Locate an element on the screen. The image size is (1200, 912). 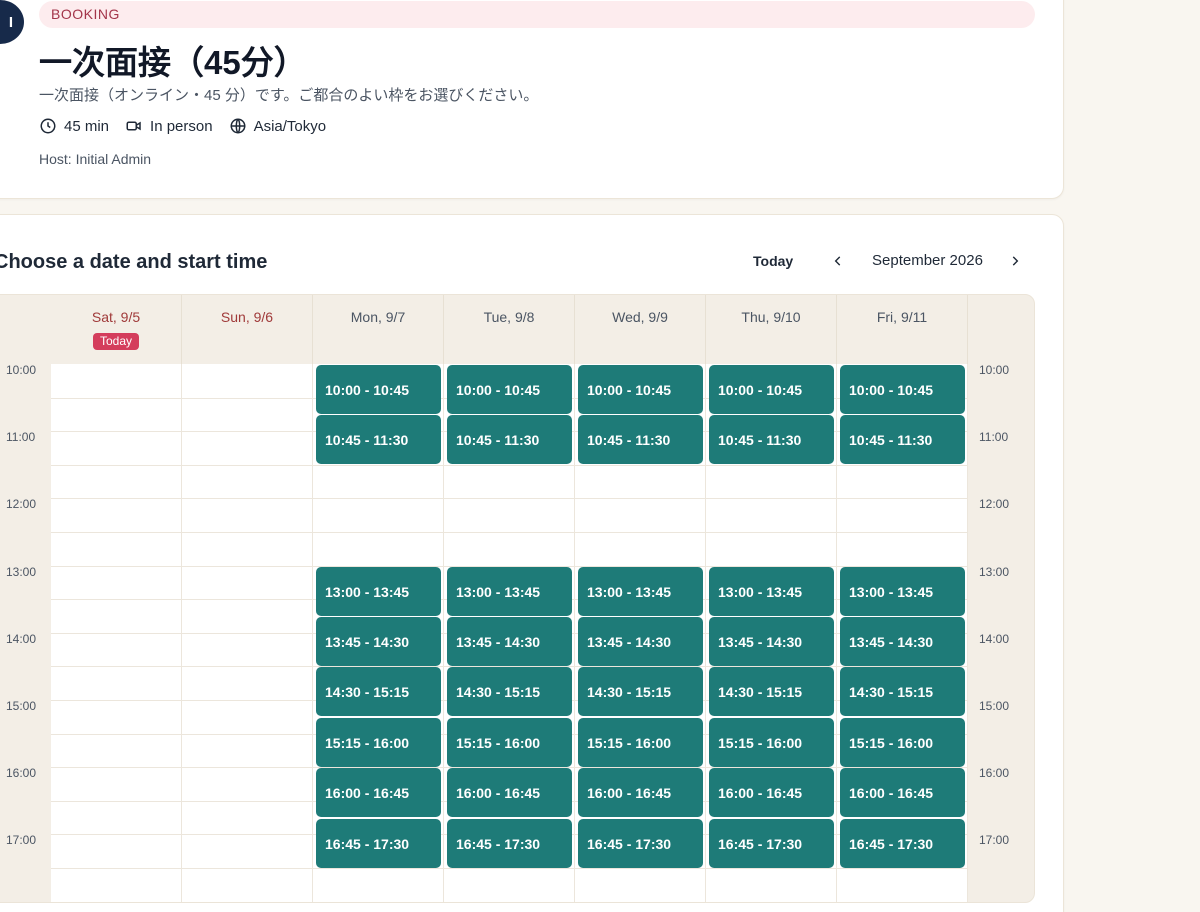
event-title: 一次面接（45分） is located at coordinates (173, 62).